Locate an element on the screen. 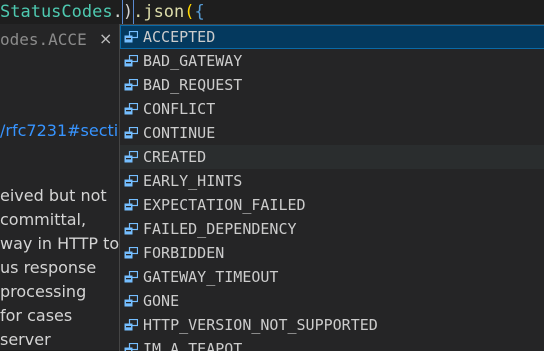 This screenshot has height=351, width=544. hover-description-line: for cases is located at coordinates (60, 316).